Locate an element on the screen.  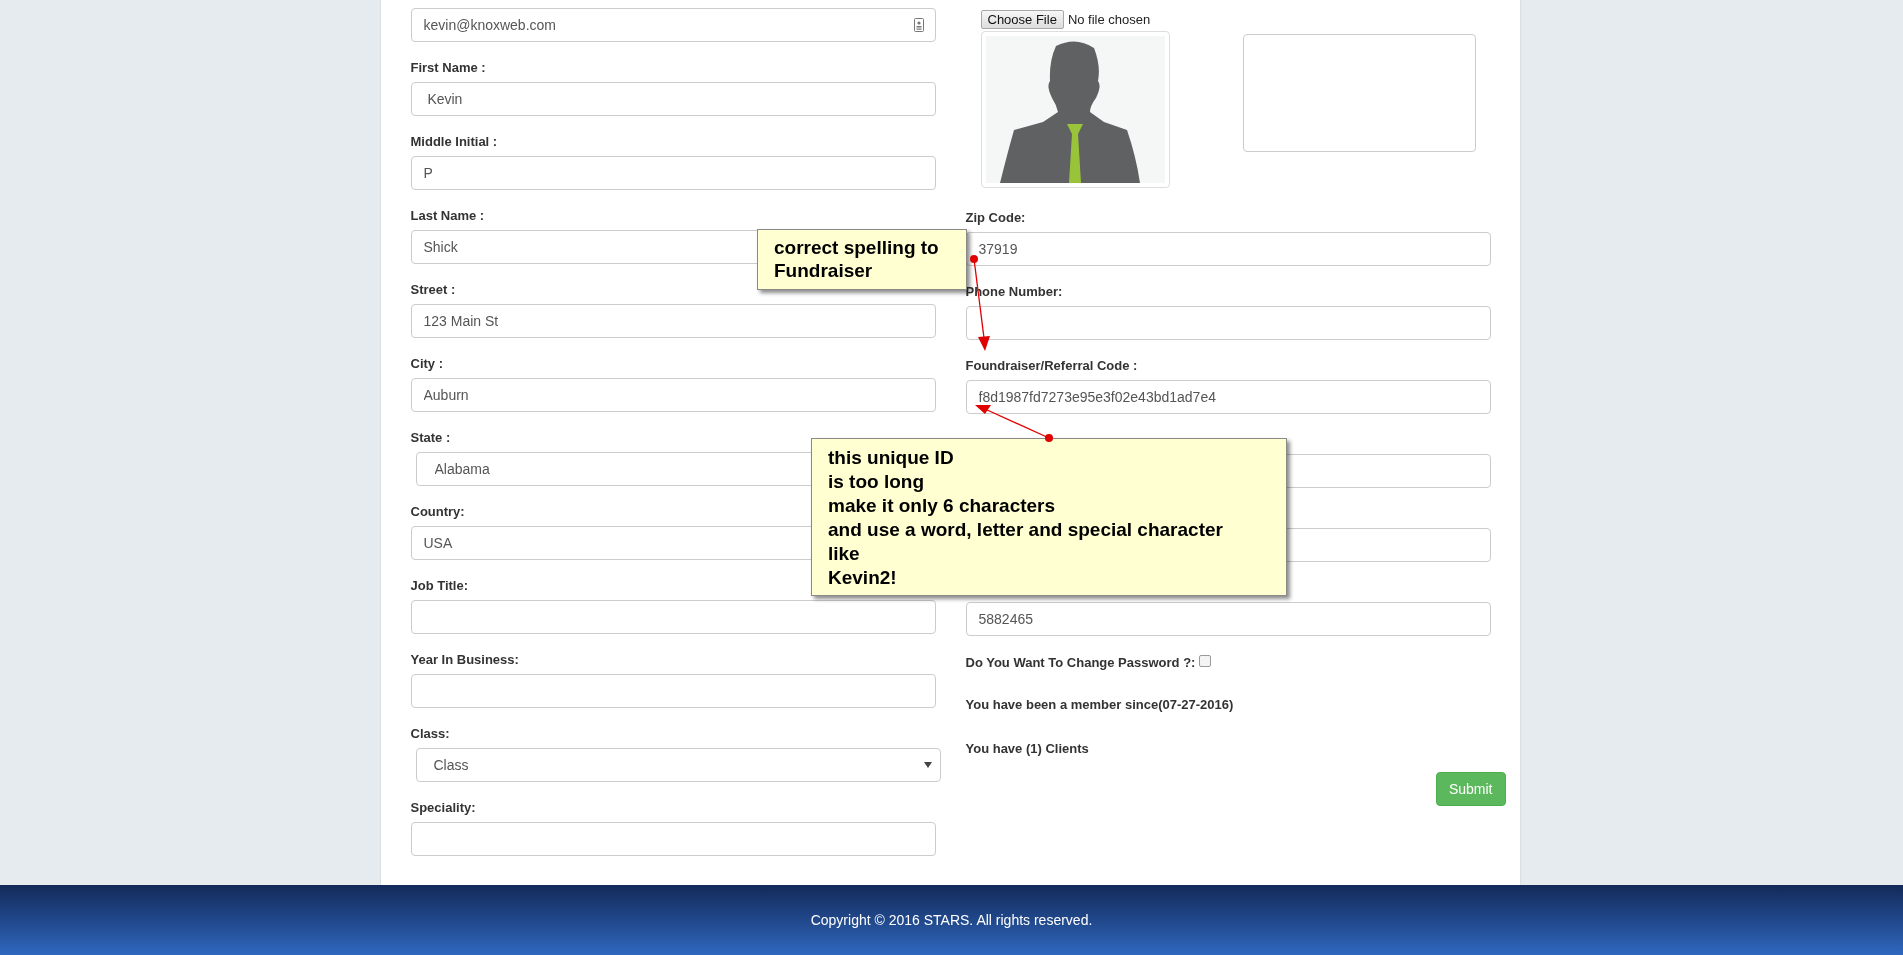
field-label: Country: is located at coordinates (437, 511).